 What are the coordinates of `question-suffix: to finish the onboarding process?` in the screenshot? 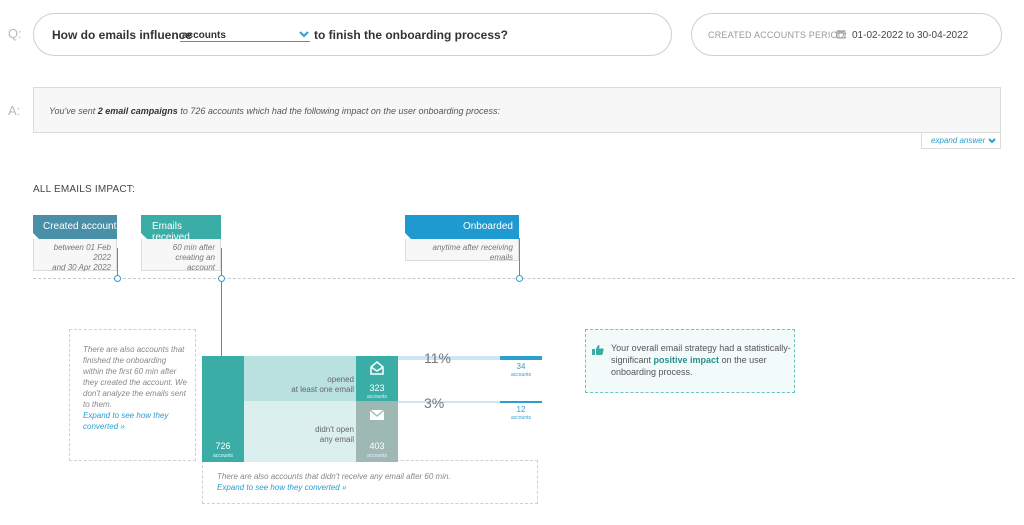 It's located at (411, 35).